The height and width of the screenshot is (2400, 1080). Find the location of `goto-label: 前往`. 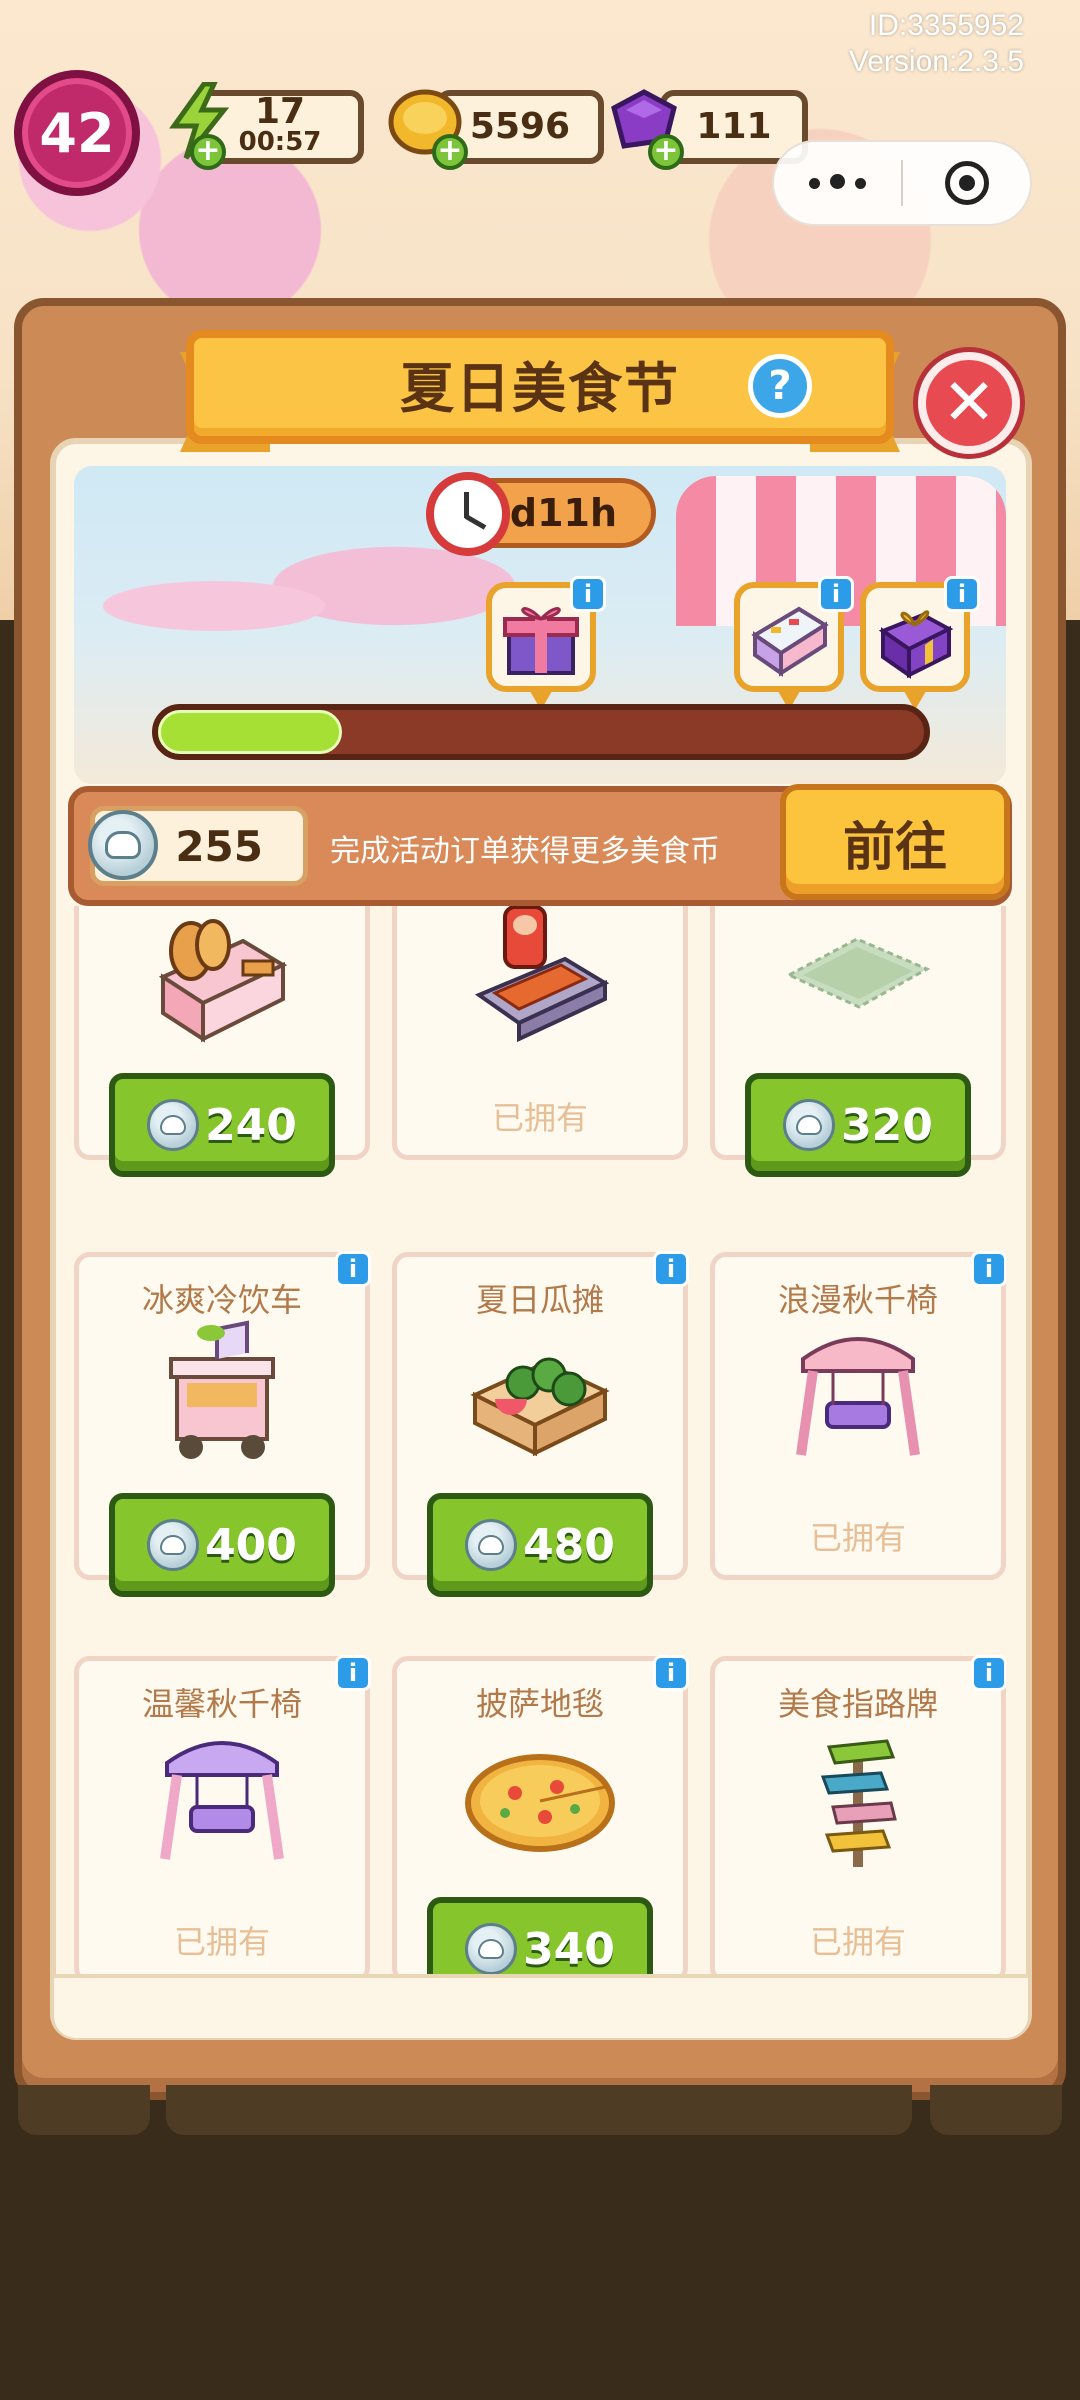

goto-label: 前往 is located at coordinates (894, 847).